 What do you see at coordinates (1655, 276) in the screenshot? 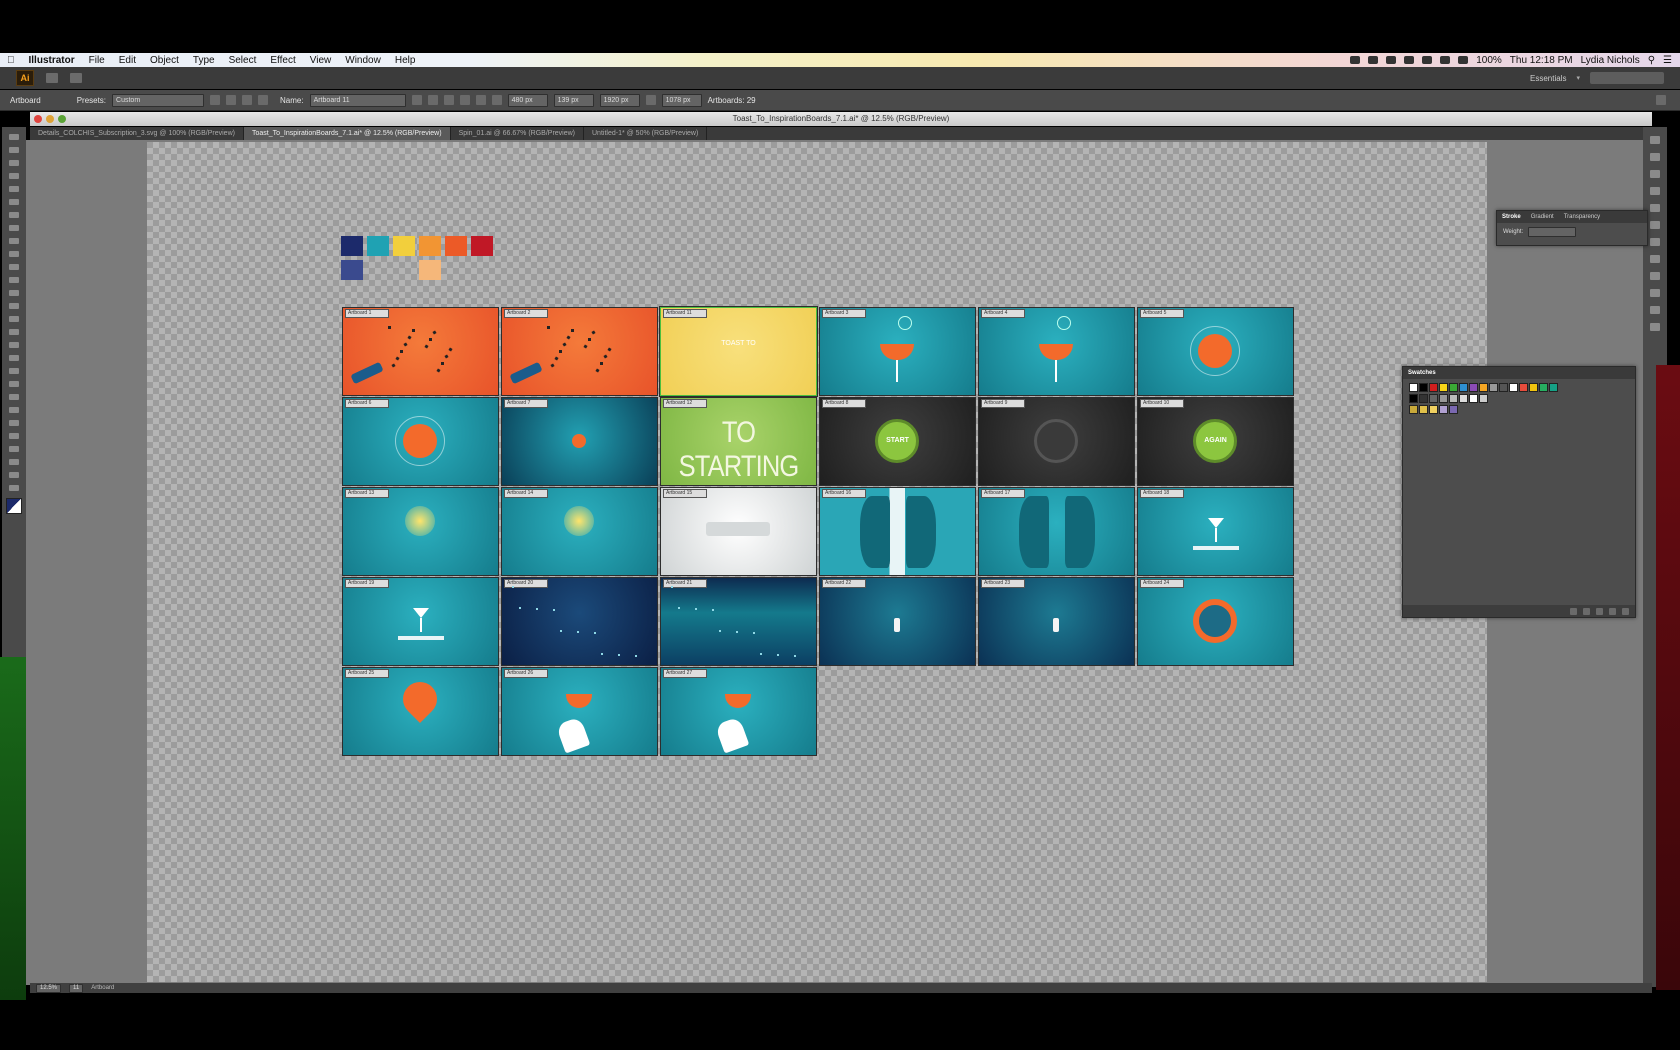
I see `appearance-panel-icon` at bounding box center [1655, 276].